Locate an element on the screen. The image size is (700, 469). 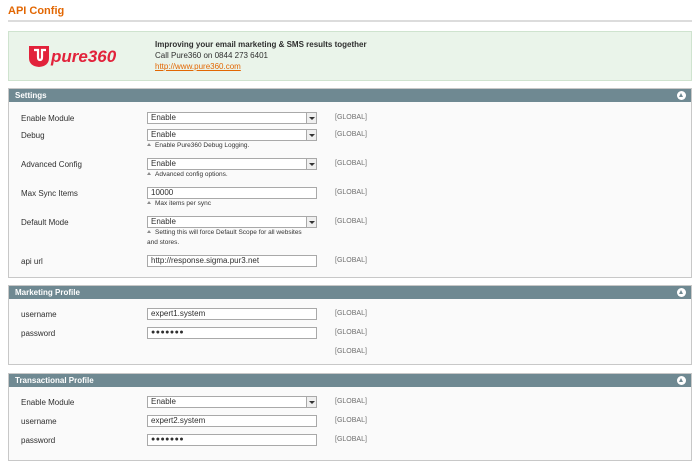
advanced-config-label: Advanced Config is located at coordinates (51, 164).